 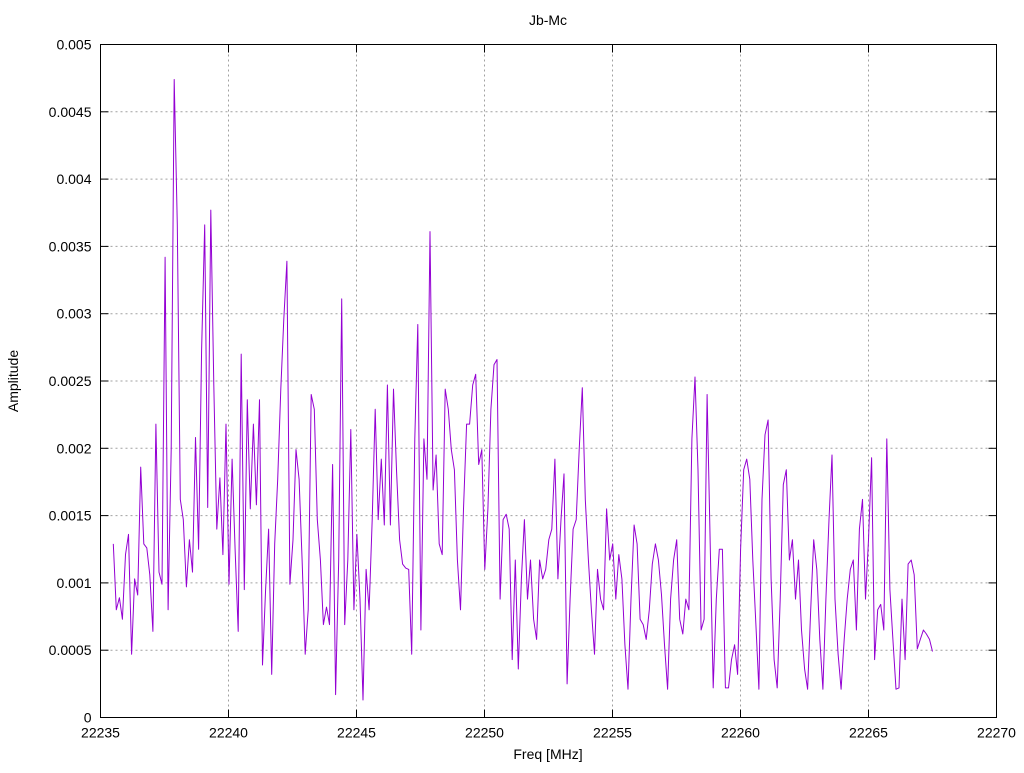 What do you see at coordinates (73, 179) in the screenshot?
I see `y-tick-label: 0.004` at bounding box center [73, 179].